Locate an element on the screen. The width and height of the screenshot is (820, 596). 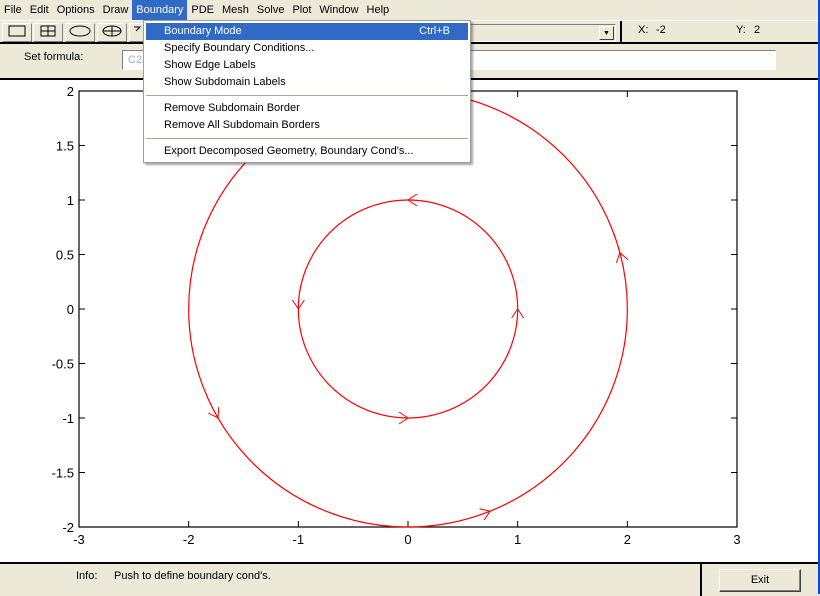
y-tick-label: 1.5 is located at coordinates (65, 146).